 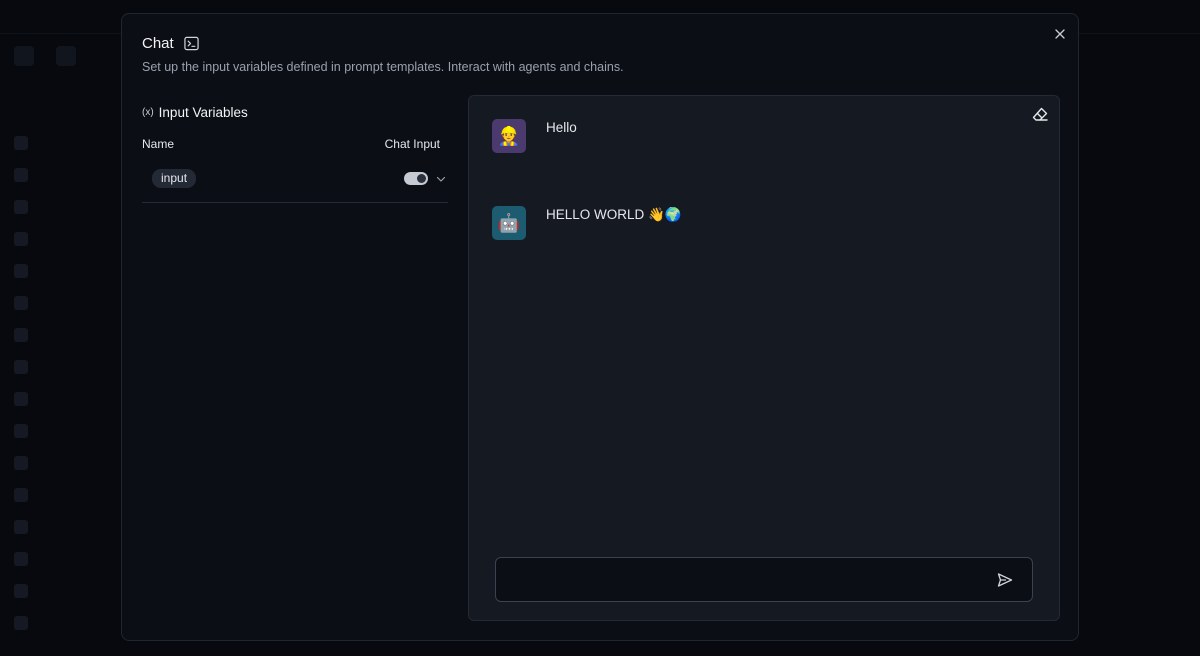 What do you see at coordinates (158, 144) in the screenshot?
I see `column-header-name: Name` at bounding box center [158, 144].